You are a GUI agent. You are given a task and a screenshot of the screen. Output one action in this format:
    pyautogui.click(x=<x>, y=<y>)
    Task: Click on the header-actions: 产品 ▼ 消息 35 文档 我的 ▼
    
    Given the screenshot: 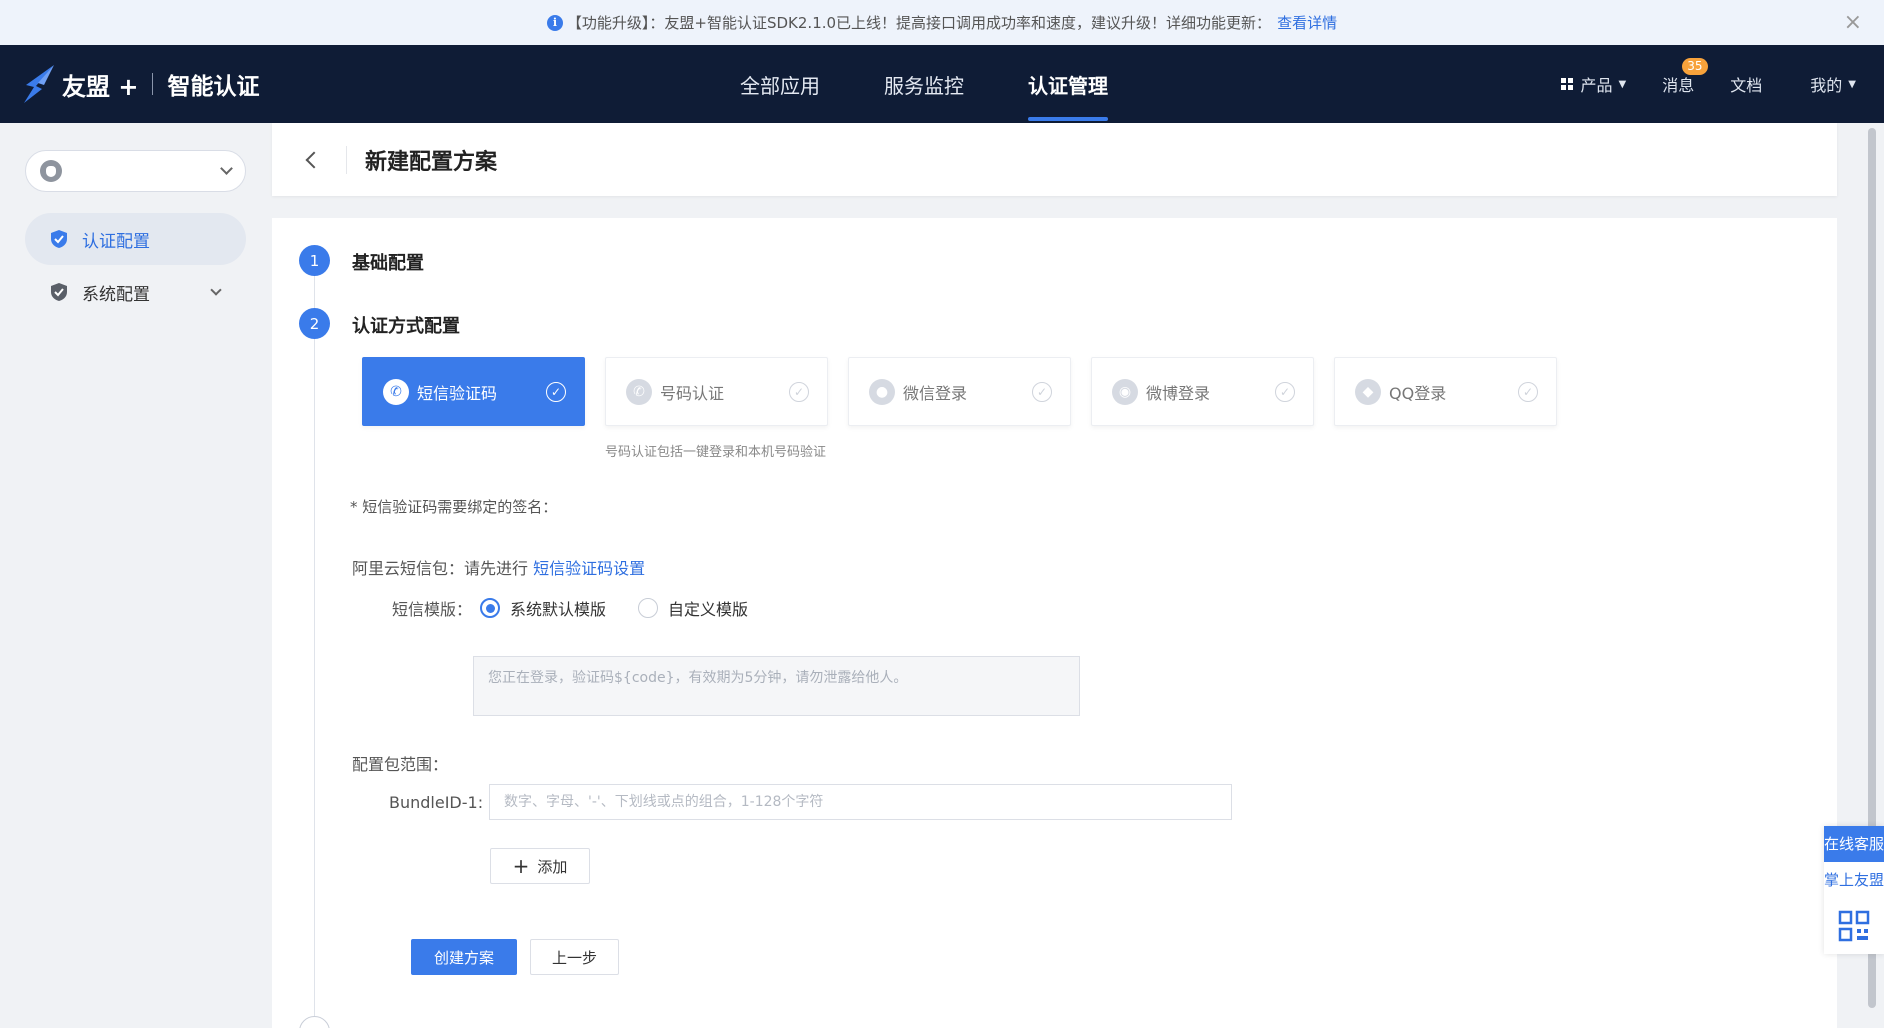 What is the action you would take?
    pyautogui.click(x=1722, y=84)
    